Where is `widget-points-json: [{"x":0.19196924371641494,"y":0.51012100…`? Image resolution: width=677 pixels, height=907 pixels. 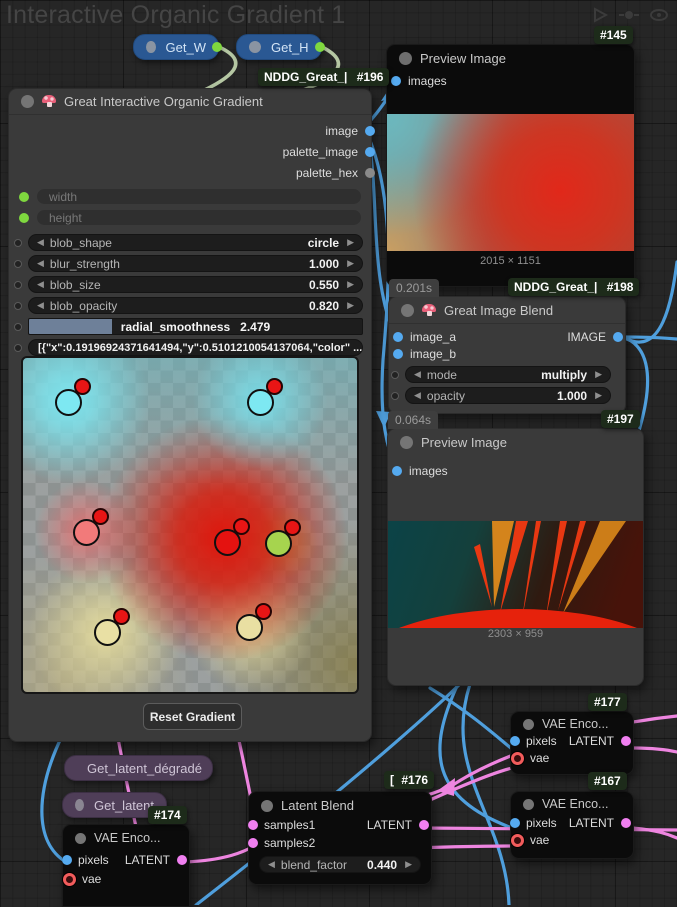
widget-points-json: [{"x":0.19196924371641494,"y":0.51012100… is located at coordinates (190, 347).